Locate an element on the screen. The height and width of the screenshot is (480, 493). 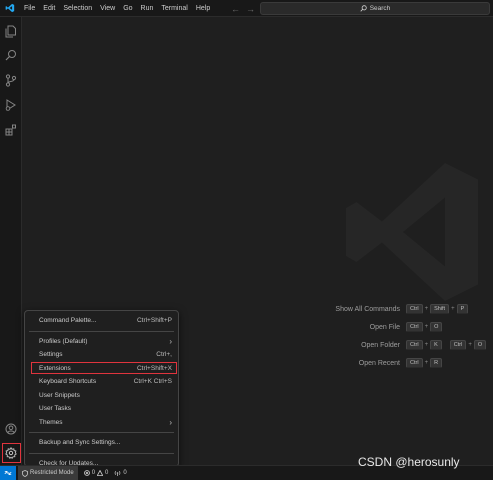
navigation-arrows: ← → is located at coordinates (243, 8).